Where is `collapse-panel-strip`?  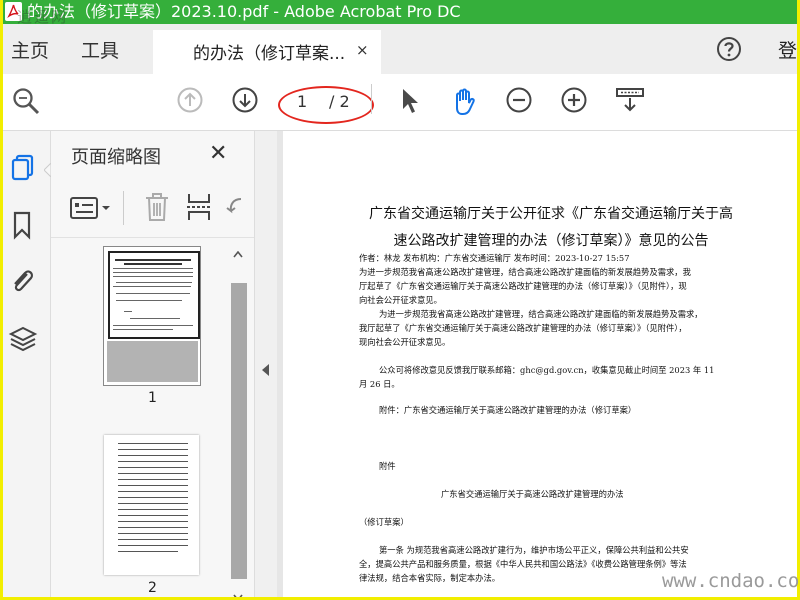 collapse-panel-strip is located at coordinates (266, 364).